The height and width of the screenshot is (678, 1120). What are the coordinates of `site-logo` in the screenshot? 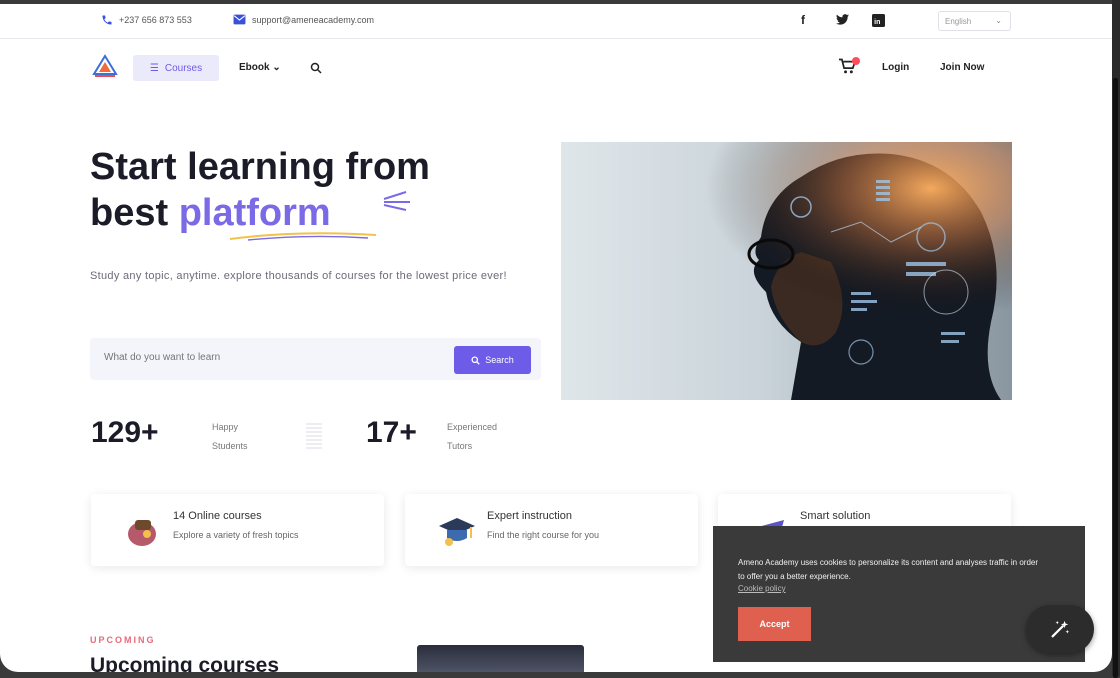 It's located at (105, 68).